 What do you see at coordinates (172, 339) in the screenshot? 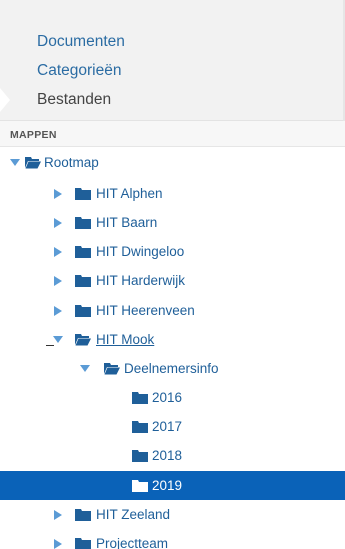
I see `tree-item-hit-mook: HIT Mook` at bounding box center [172, 339].